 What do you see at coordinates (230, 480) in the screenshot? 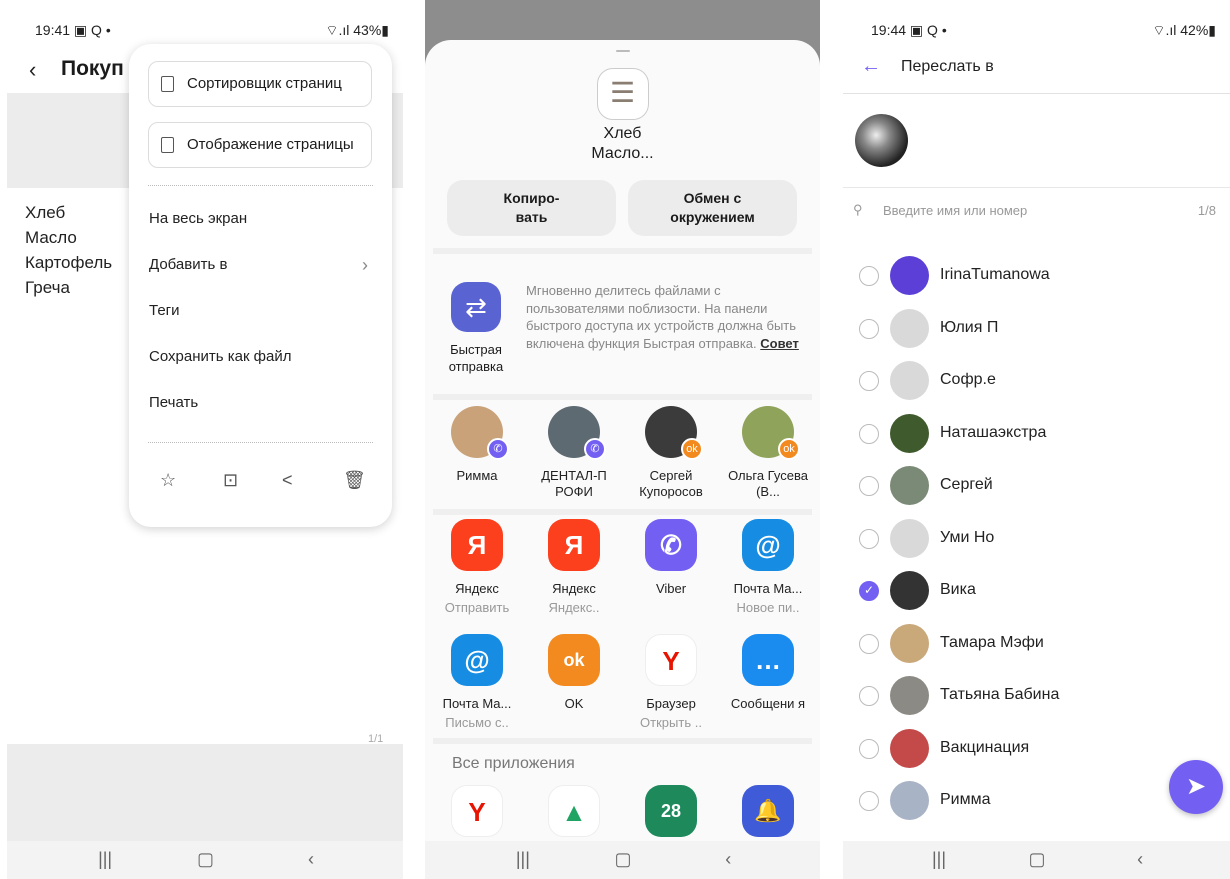
I see `lock-icon: ⊡` at bounding box center [230, 480].